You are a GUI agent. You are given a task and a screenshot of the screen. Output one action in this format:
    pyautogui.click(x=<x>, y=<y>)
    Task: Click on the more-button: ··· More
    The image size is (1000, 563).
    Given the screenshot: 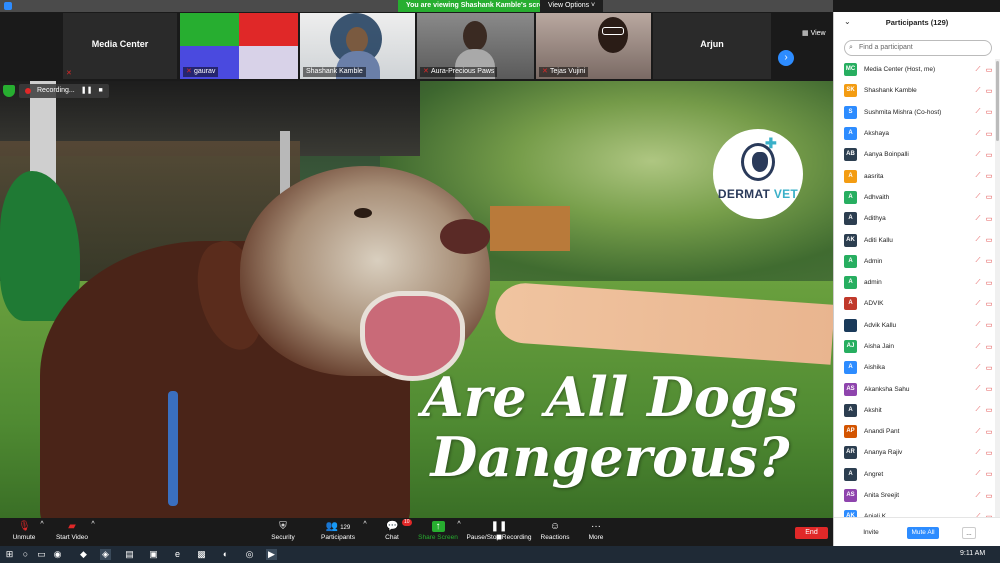 What is the action you would take?
    pyautogui.click(x=596, y=531)
    